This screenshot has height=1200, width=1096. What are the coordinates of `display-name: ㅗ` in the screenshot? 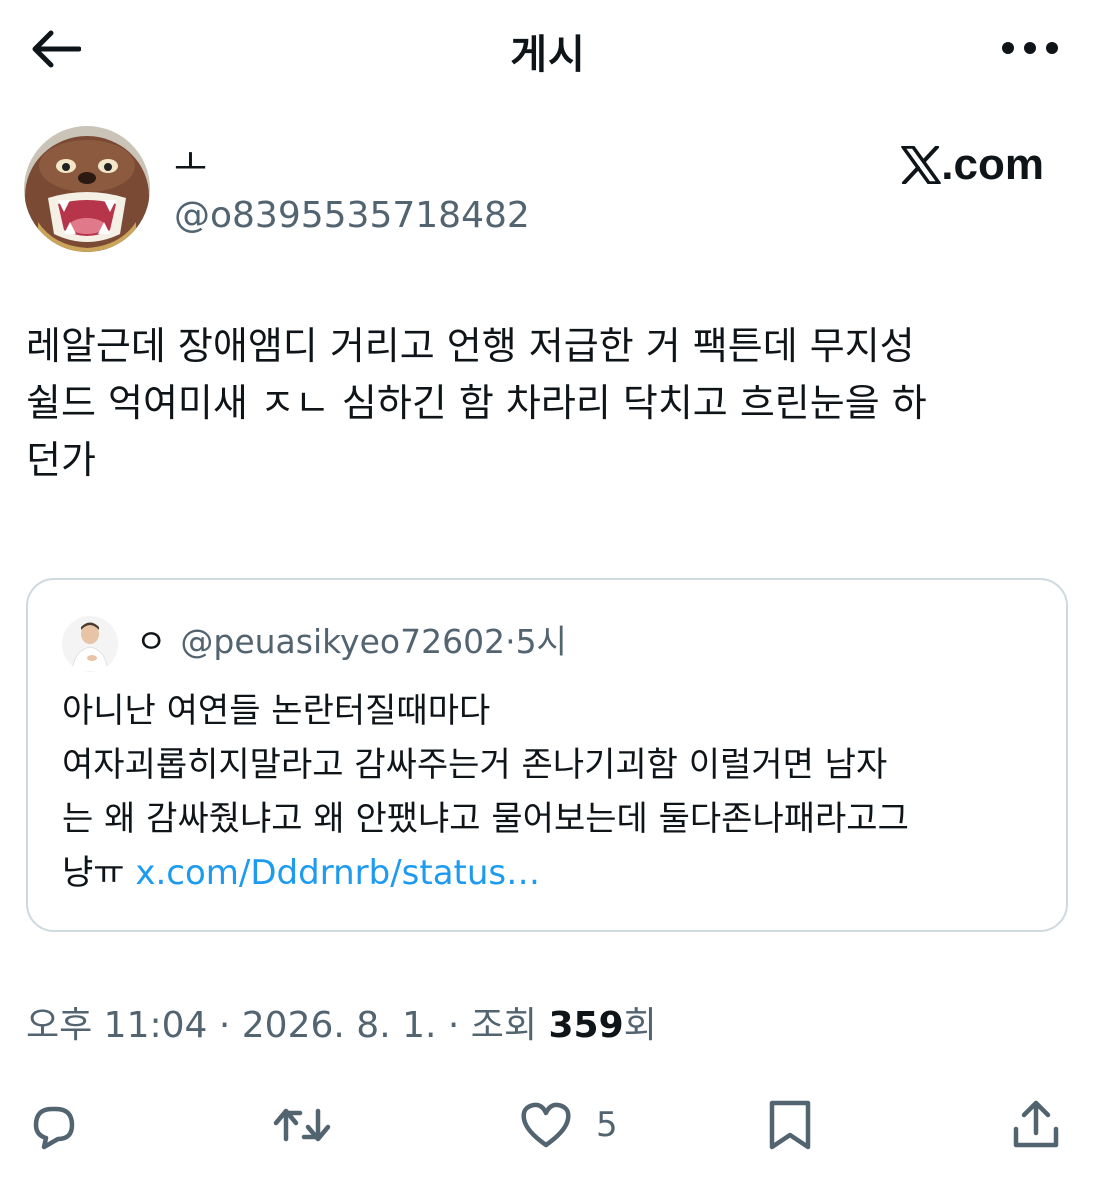 It's located at (190, 164).